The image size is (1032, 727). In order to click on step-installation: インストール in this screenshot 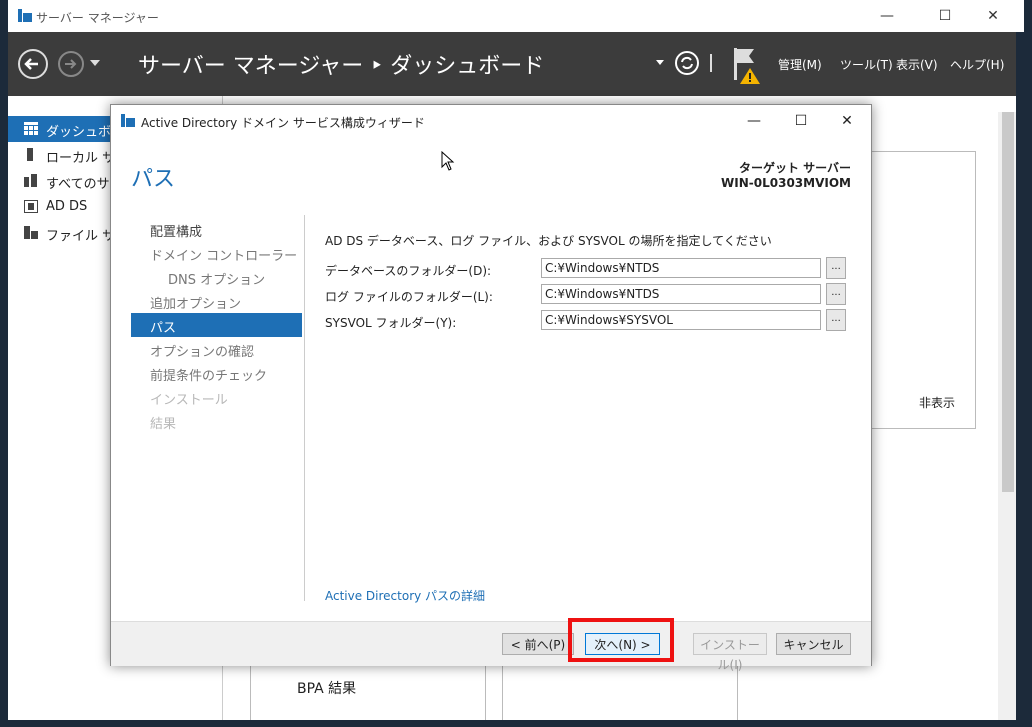, I will do `click(216, 397)`.